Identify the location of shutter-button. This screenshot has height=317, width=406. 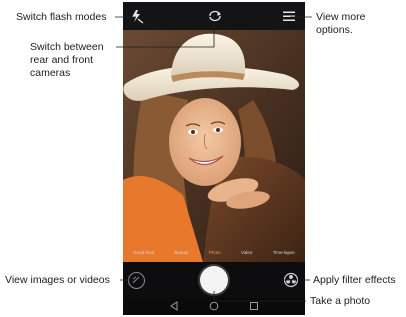
(214, 280).